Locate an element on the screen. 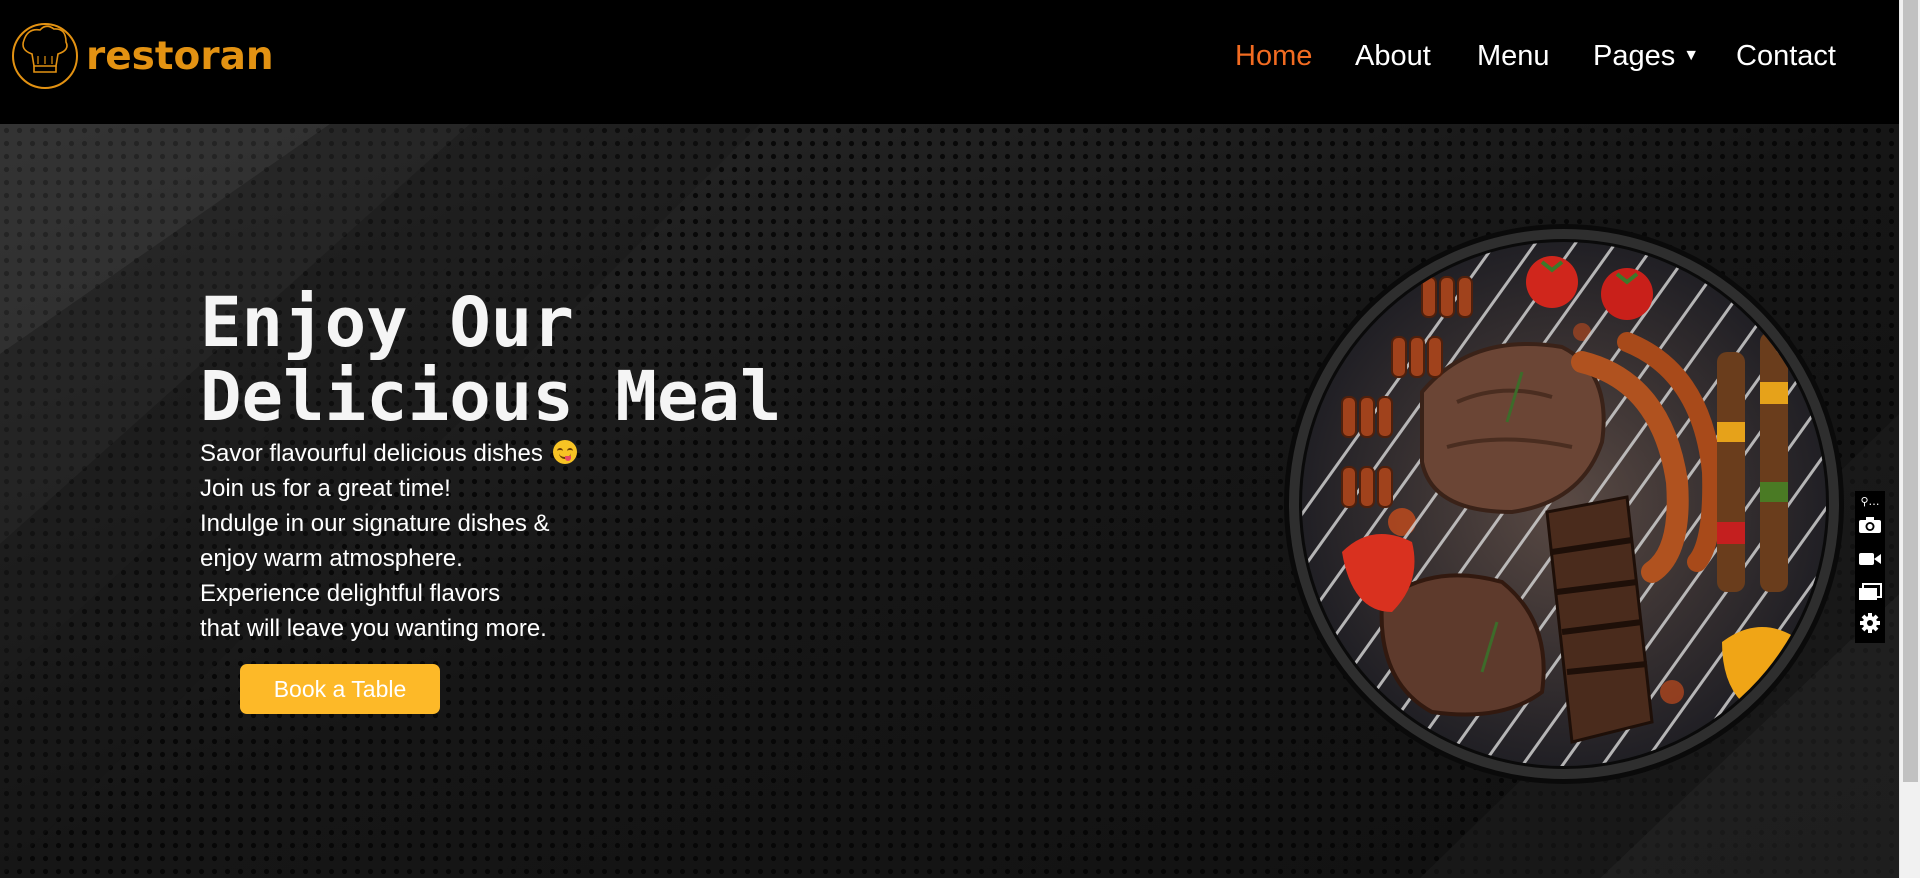 The image size is (1920, 878). hero-title: Enjoy Our Delicious Meal is located at coordinates (491, 360).